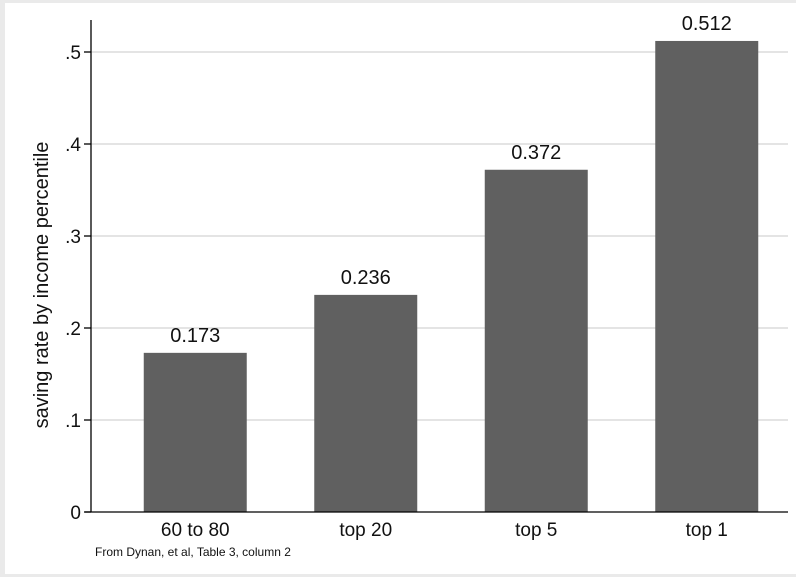 This screenshot has width=796, height=577. What do you see at coordinates (444, 530) in the screenshot?
I see `x-tick-labels: 60 to 80 top 20 top 5 top 1` at bounding box center [444, 530].